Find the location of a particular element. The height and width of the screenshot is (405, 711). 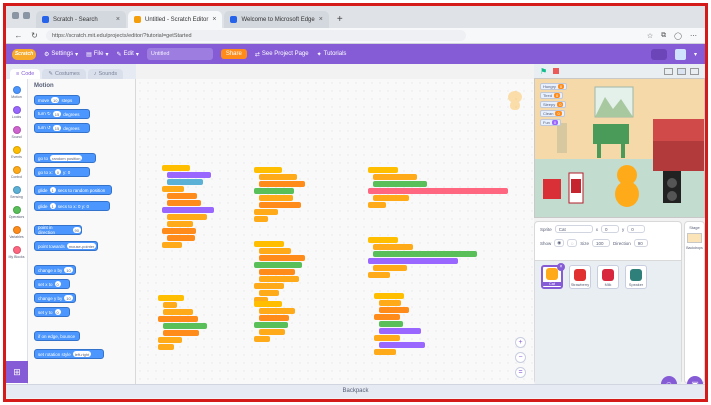

block-input: mouse-pointer is located at coordinates (81, 246).